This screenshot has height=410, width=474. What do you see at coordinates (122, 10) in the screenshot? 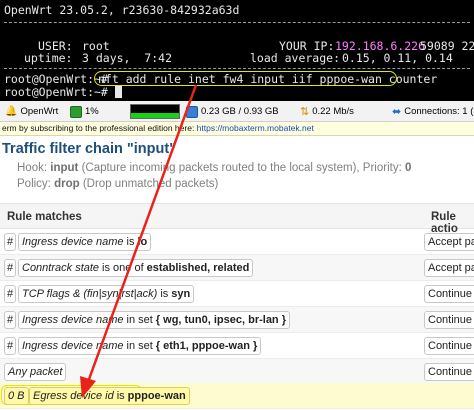
I see `terminal-banner: OpenWrt 23.05.2, r23630-842932a63d` at bounding box center [122, 10].